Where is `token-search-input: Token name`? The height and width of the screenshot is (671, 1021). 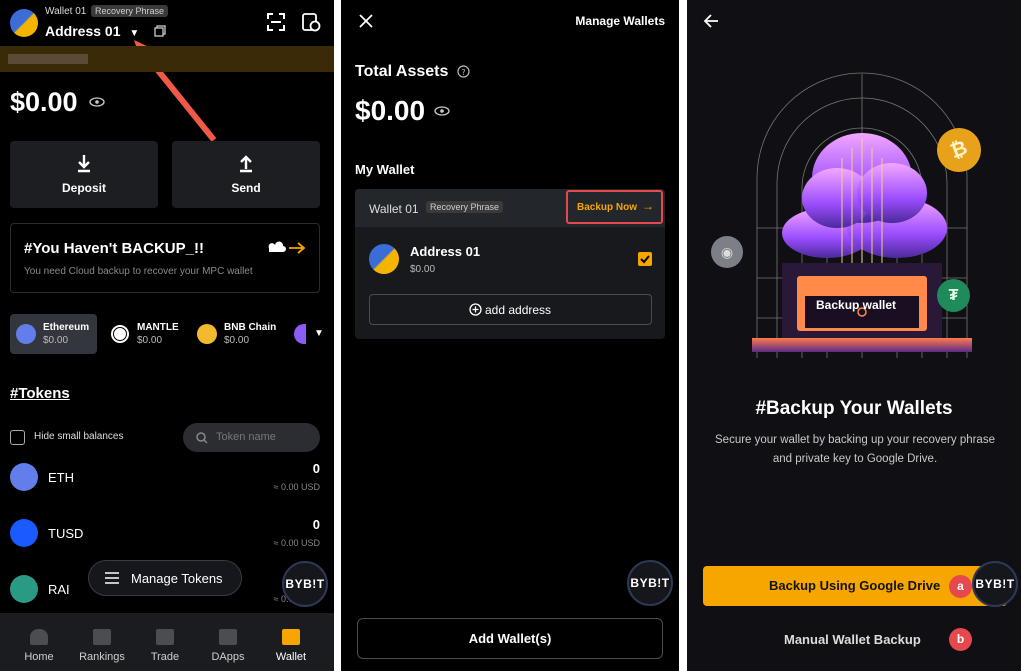 token-search-input: Token name is located at coordinates (251, 437).